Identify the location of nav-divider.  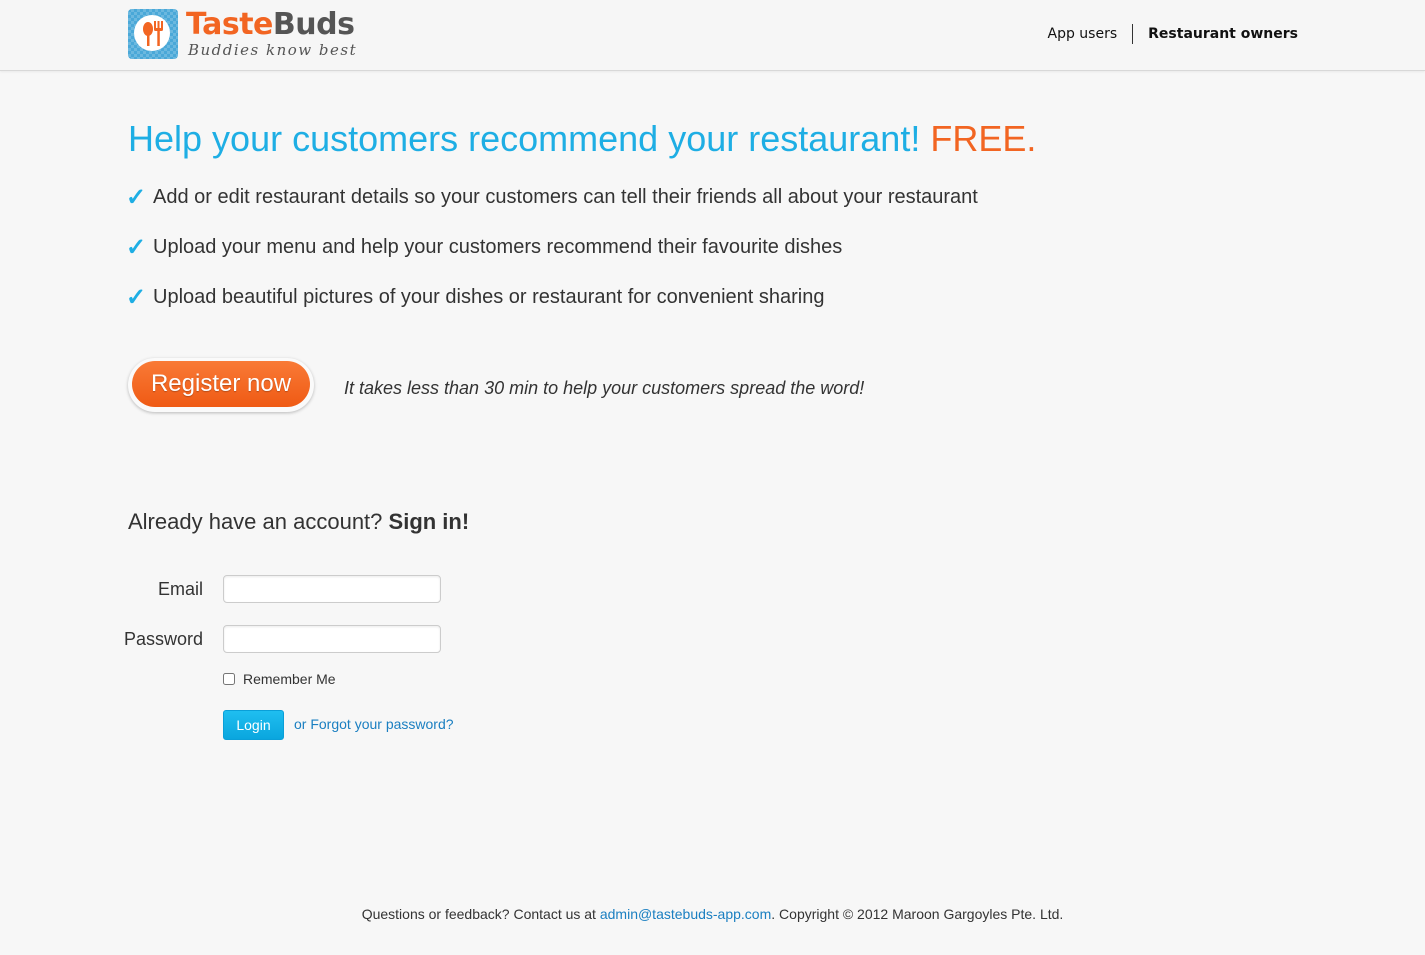
(1133, 34).